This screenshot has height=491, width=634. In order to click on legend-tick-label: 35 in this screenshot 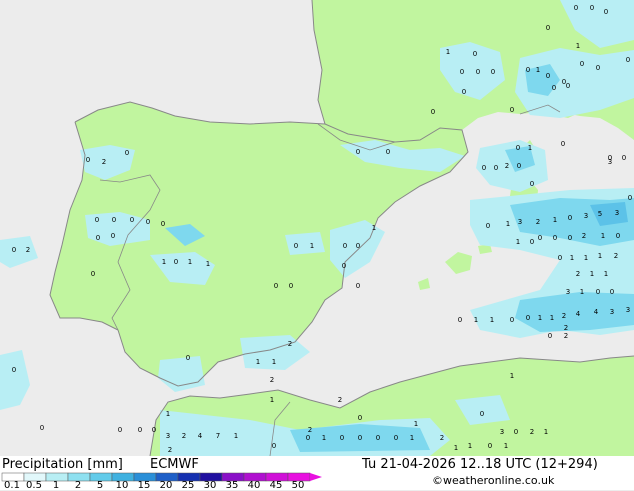, I will do `click(232, 485)`.